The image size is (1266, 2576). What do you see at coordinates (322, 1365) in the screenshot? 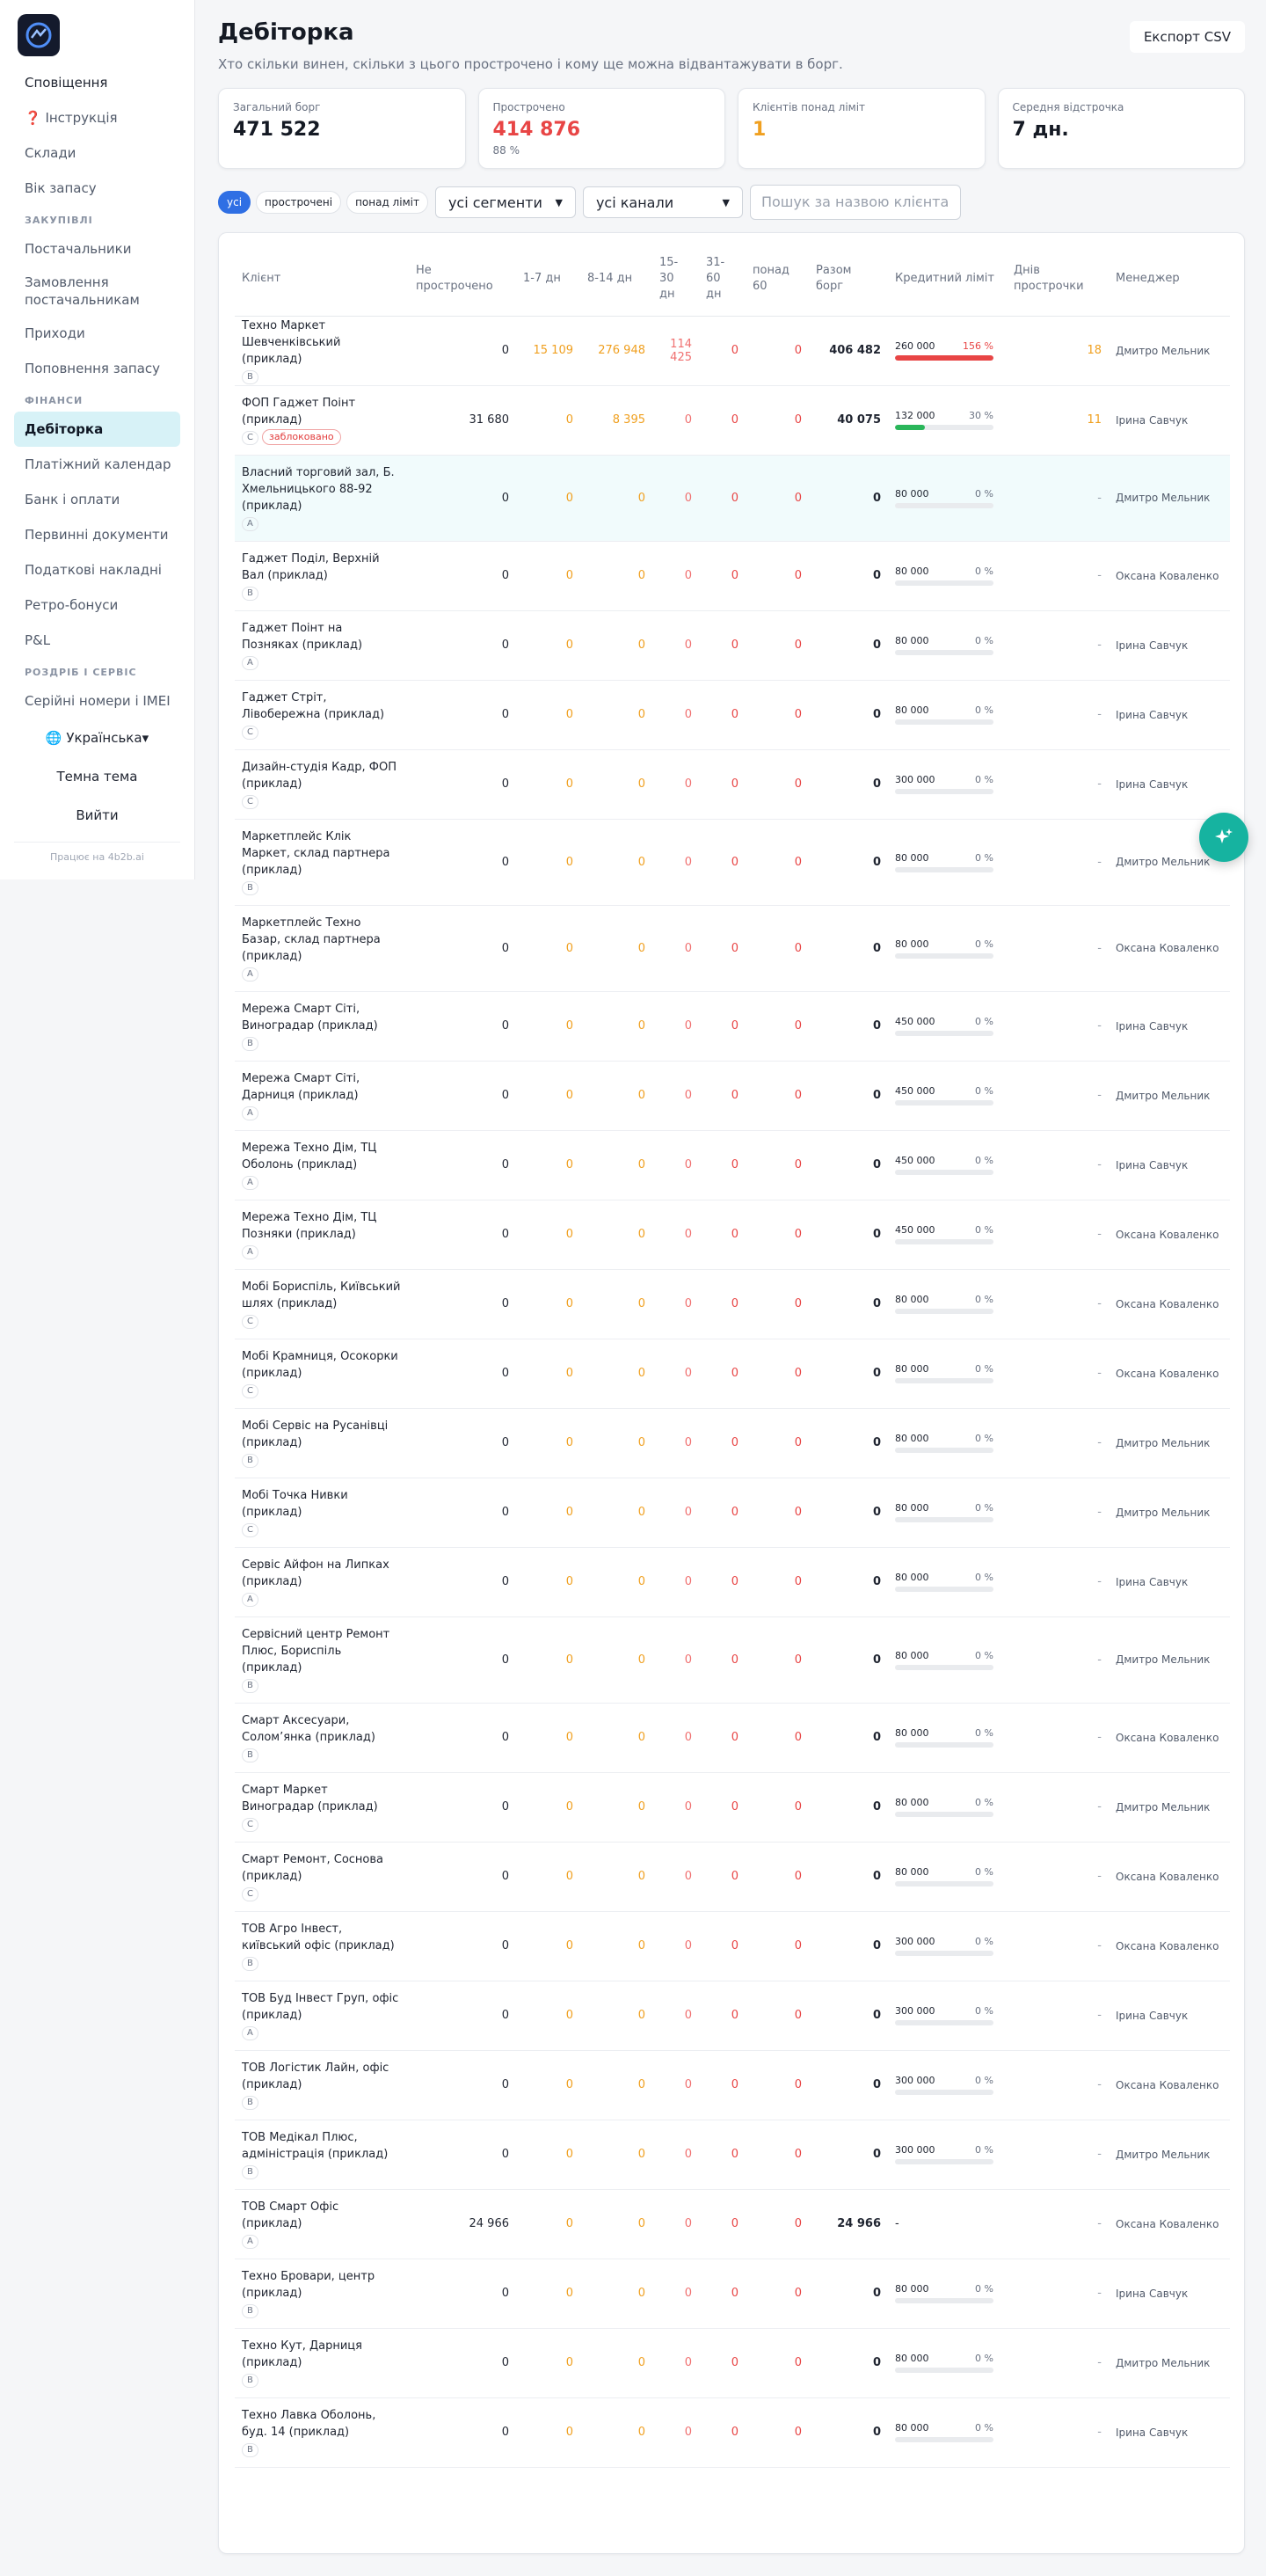
I see `client-name: Мобі Крамниця, Осокорки (приклад)` at bounding box center [322, 1365].